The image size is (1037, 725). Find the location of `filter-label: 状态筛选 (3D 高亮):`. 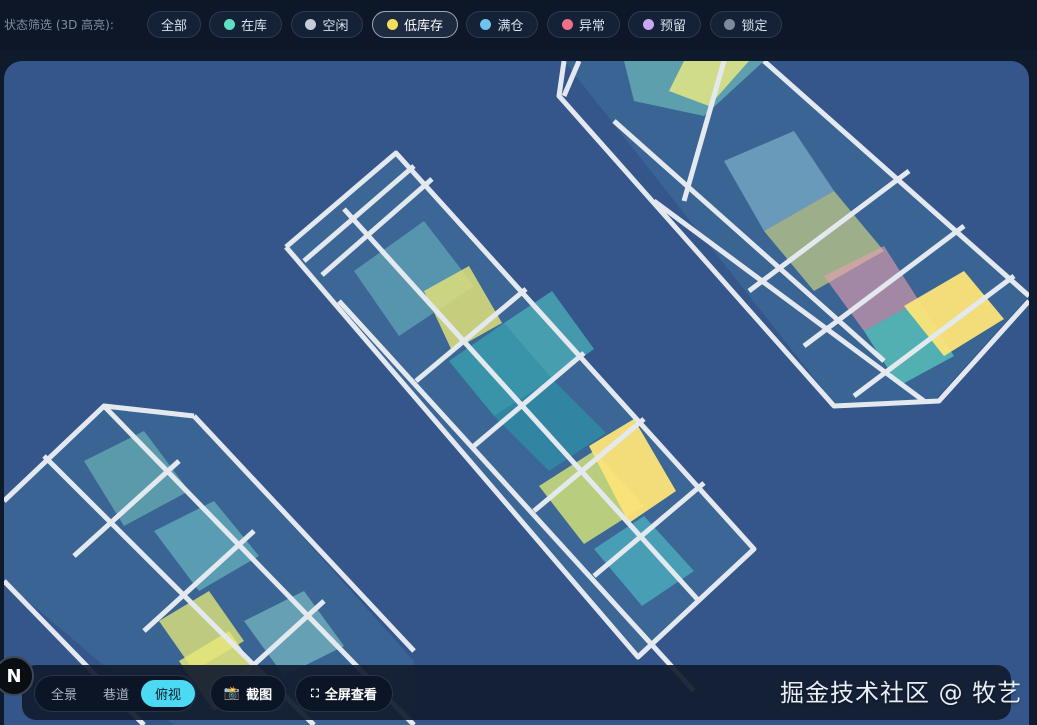

filter-label: 状态筛选 (3D 高亮): is located at coordinates (59, 25).